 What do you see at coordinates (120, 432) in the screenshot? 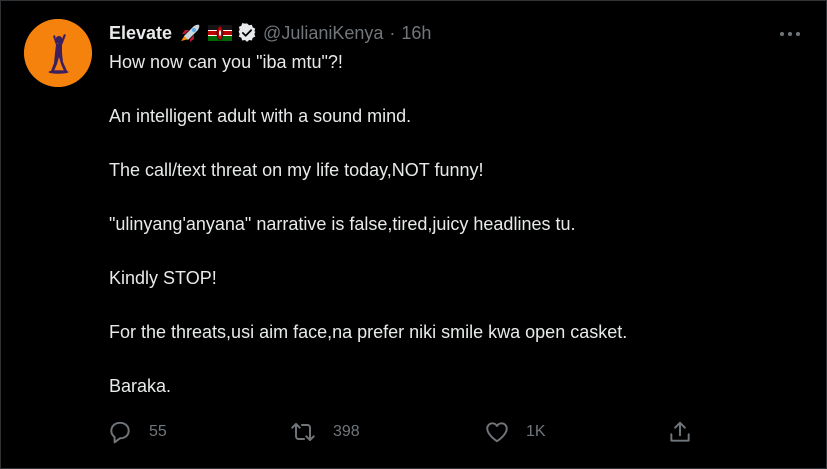
I see `reply-icon` at bounding box center [120, 432].